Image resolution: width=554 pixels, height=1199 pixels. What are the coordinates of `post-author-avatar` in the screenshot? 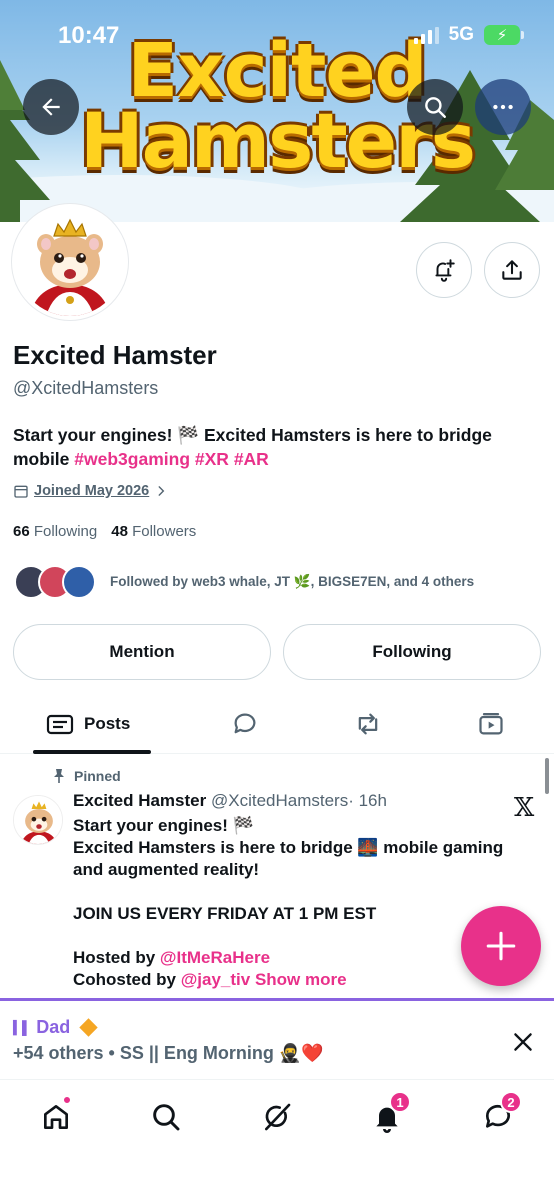 It's located at (38, 820).